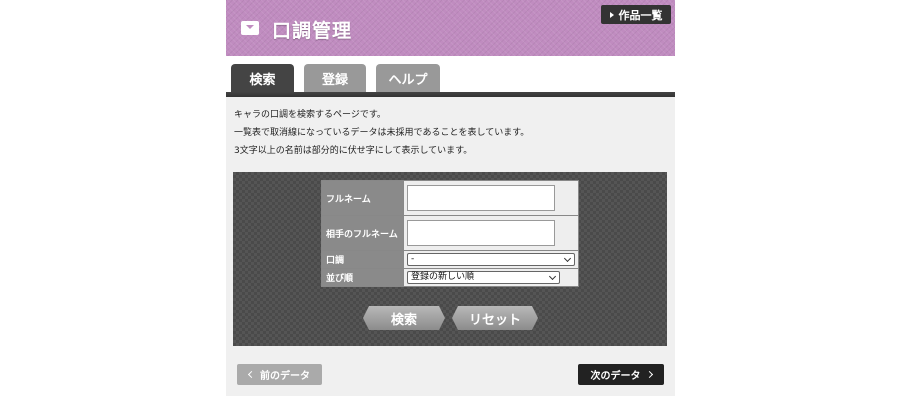 Image resolution: width=900 pixels, height=396 pixels. I want to click on works-list-button: 作品一覧, so click(636, 14).